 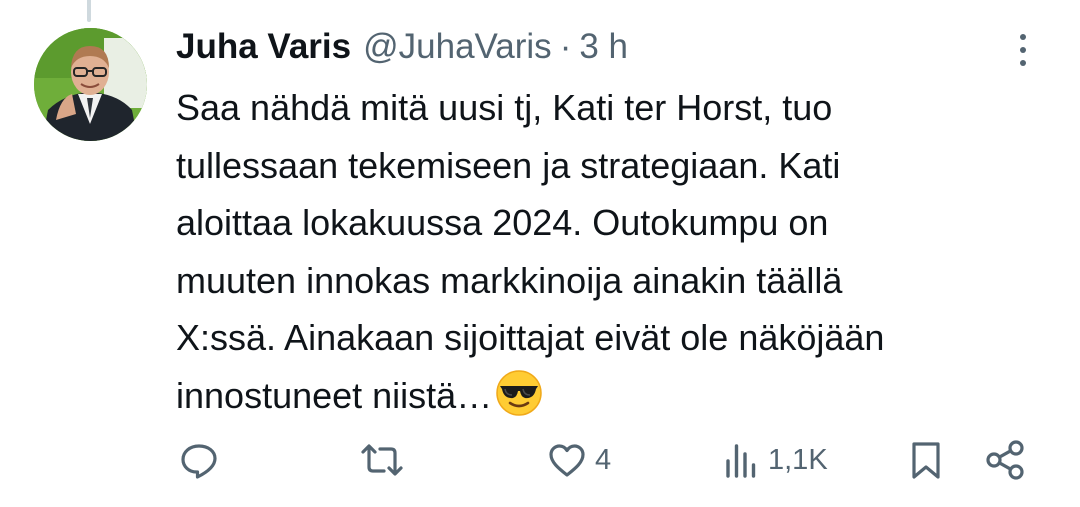 I want to click on views-button: 1,1K, so click(x=775, y=460).